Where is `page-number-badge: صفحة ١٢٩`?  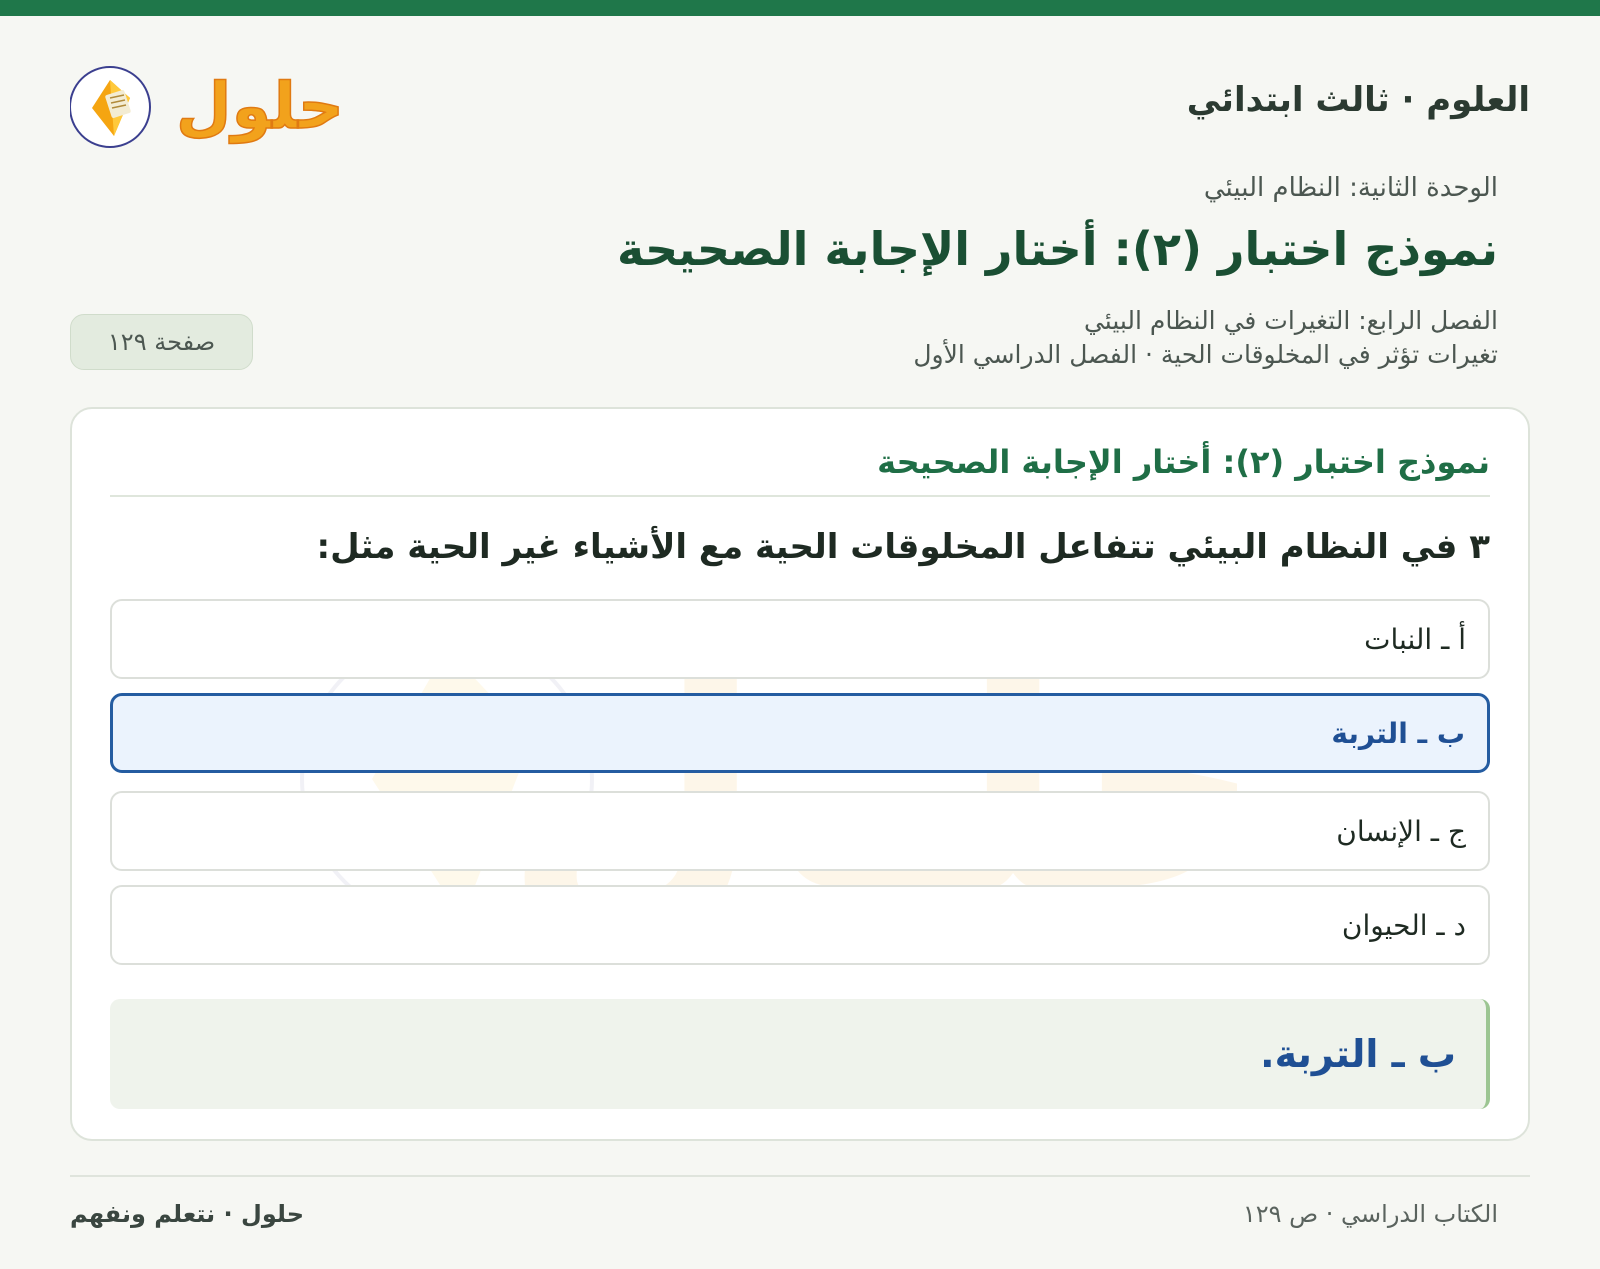 page-number-badge: صفحة ١٢٩ is located at coordinates (161, 342).